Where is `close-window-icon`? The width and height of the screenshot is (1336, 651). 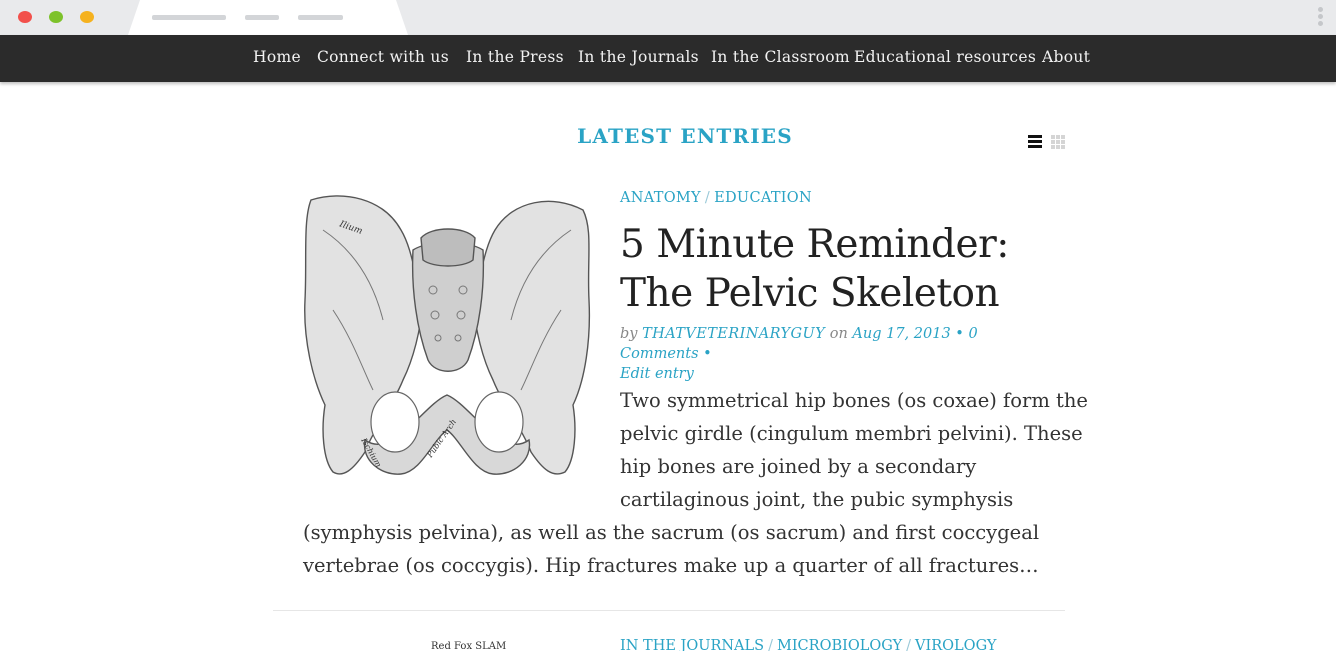 close-window-icon is located at coordinates (25, 17).